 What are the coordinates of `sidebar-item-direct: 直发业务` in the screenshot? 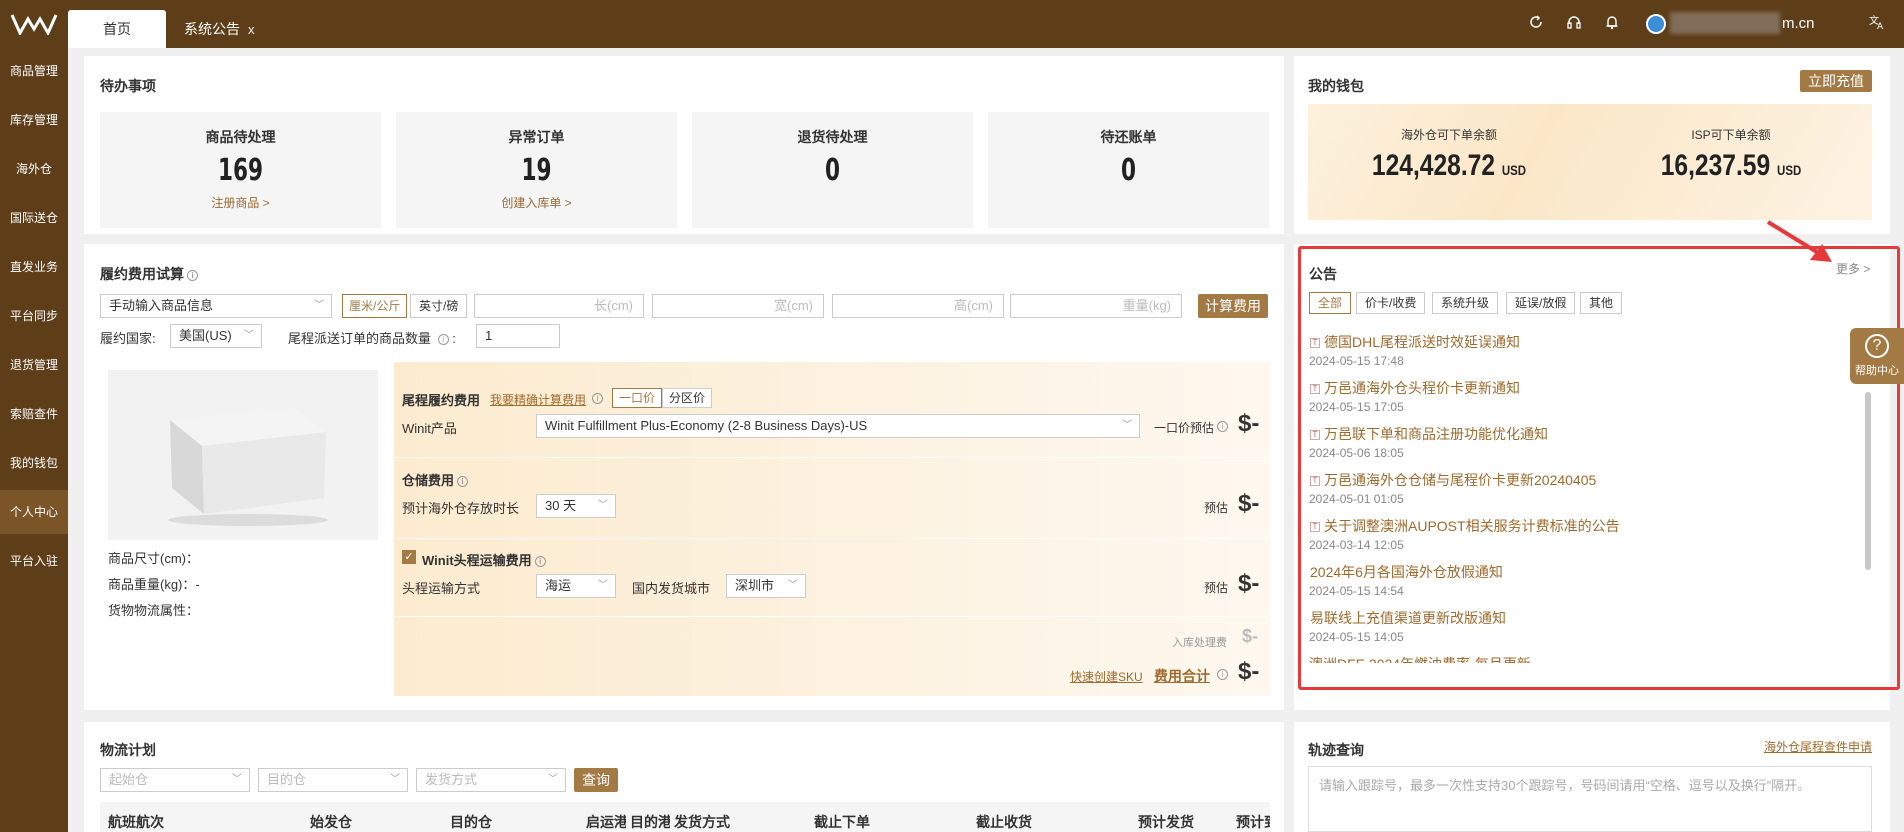 It's located at (34, 267).